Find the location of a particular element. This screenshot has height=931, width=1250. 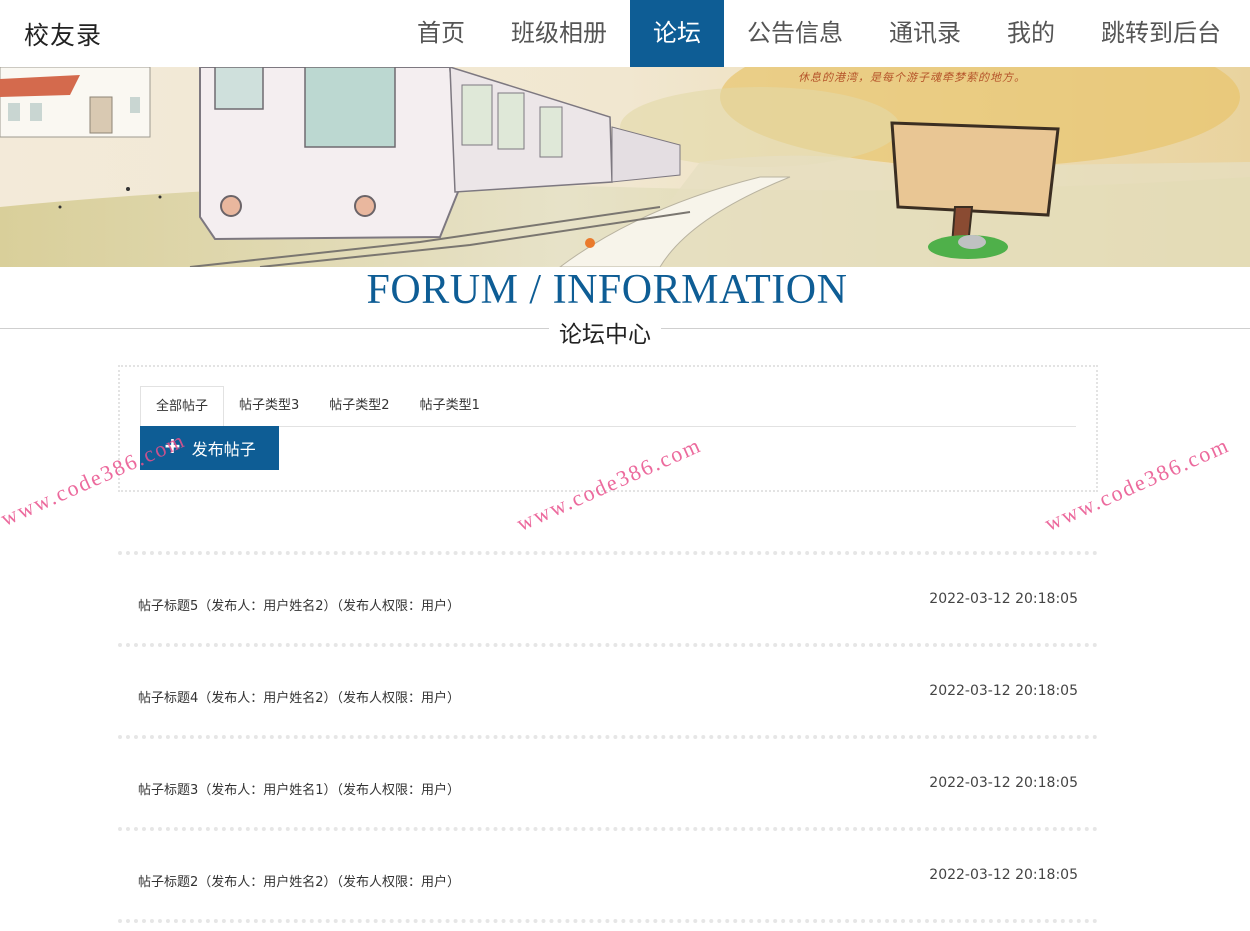

section-title-cn: 论坛中心 is located at coordinates (605, 332).